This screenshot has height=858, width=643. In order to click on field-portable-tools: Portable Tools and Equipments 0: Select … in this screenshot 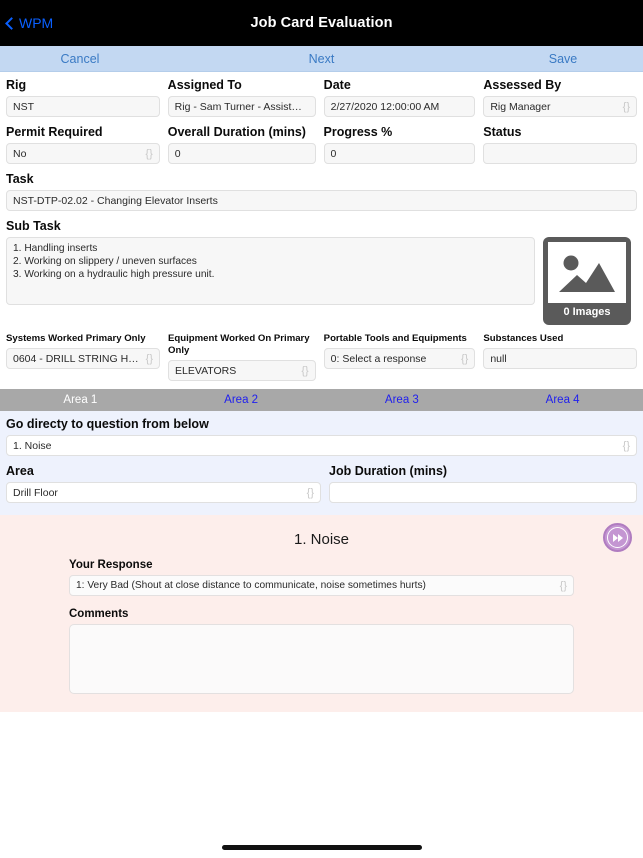, I will do `click(399, 357)`.